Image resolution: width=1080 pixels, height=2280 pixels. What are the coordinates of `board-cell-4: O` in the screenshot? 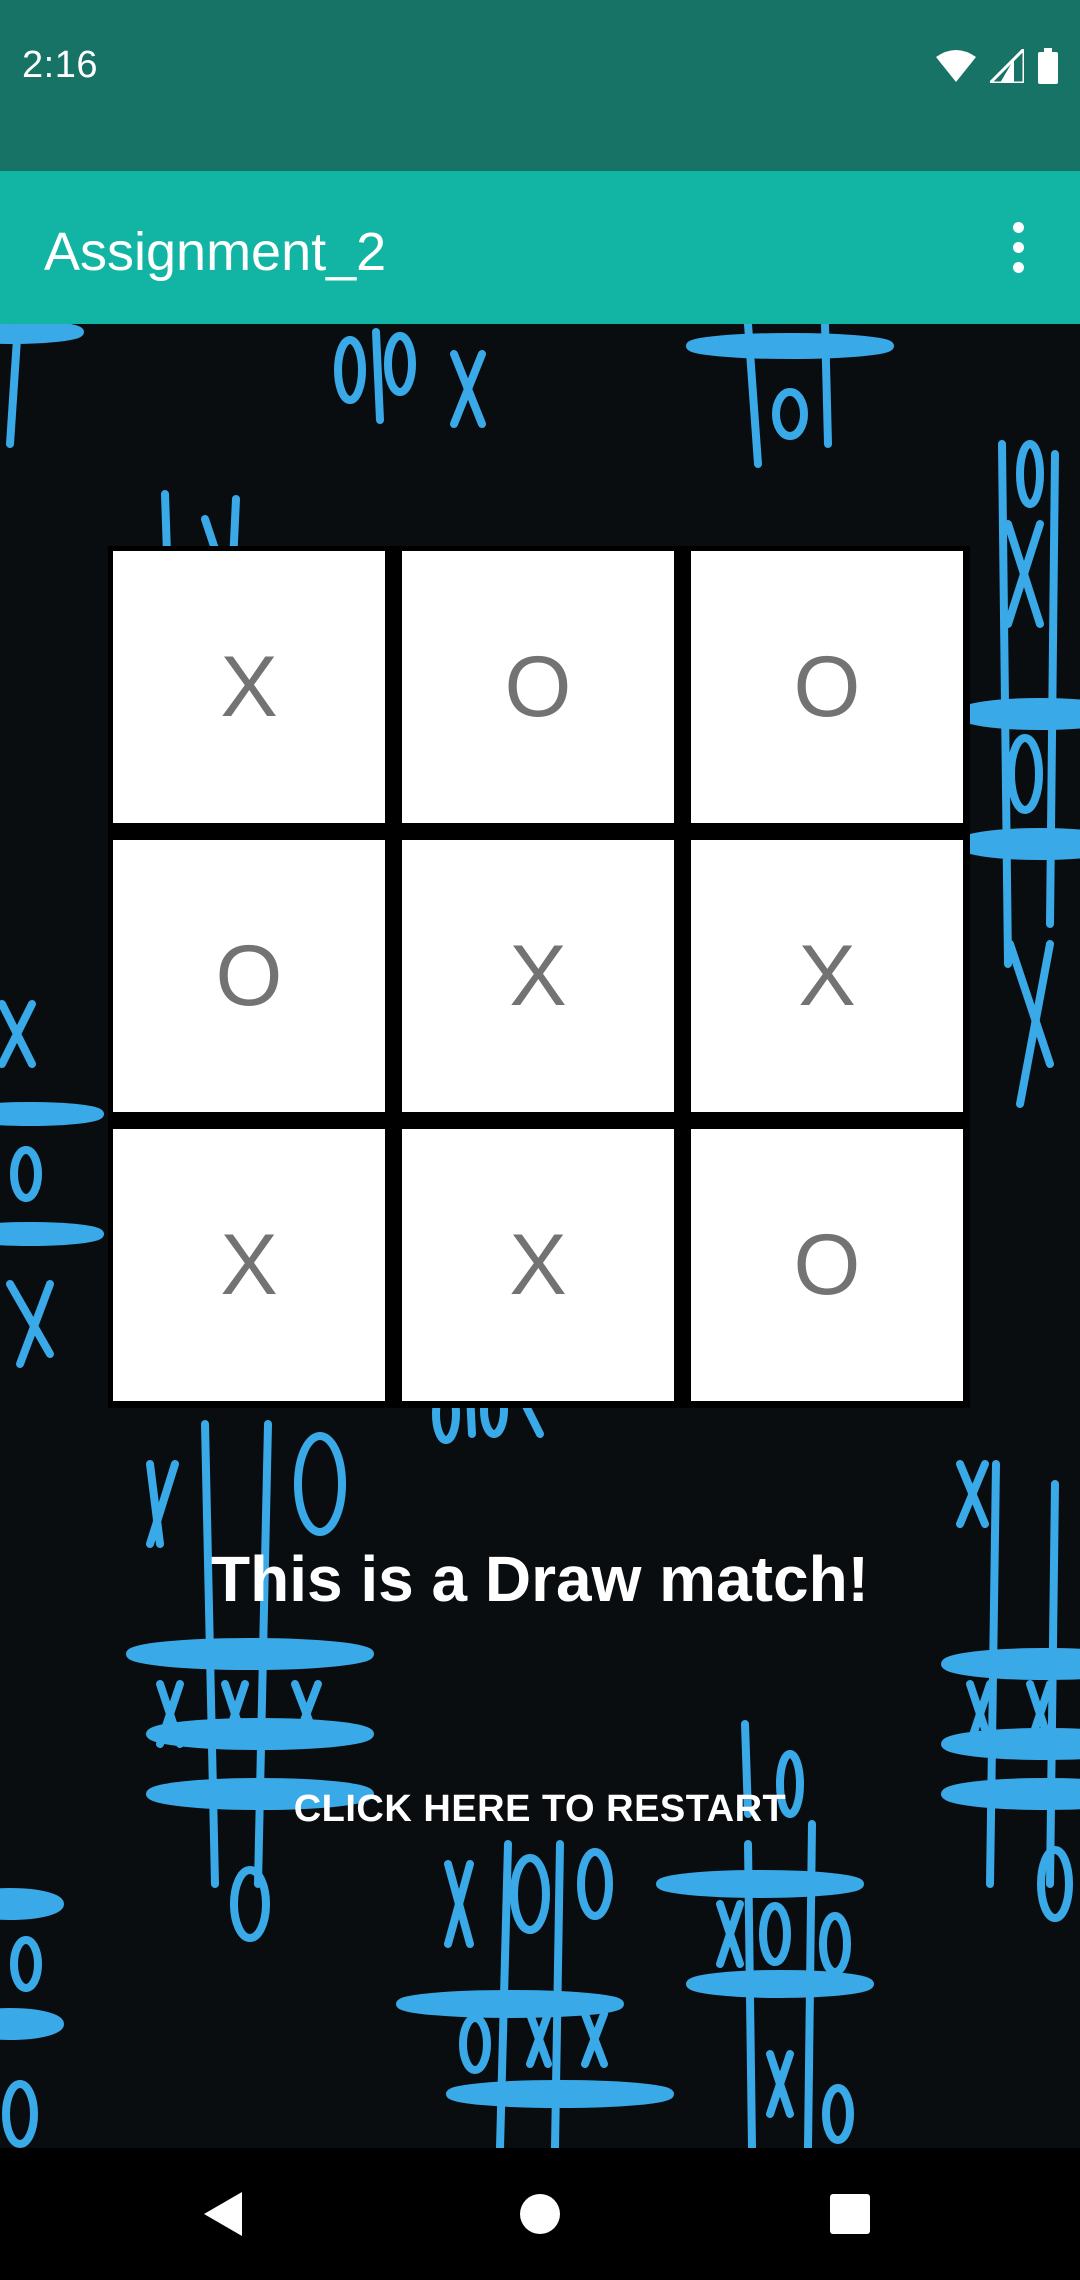 It's located at (249, 976).